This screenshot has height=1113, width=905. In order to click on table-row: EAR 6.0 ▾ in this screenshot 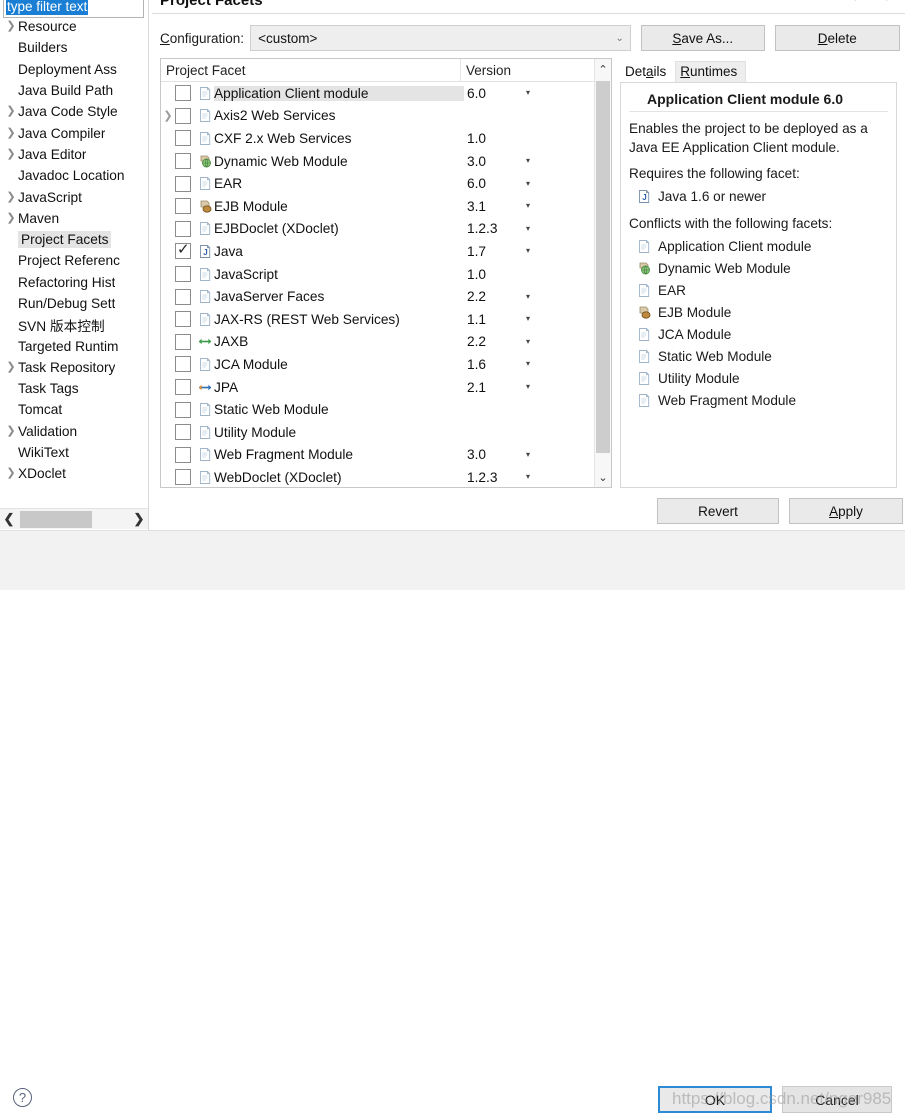, I will do `click(386, 183)`.